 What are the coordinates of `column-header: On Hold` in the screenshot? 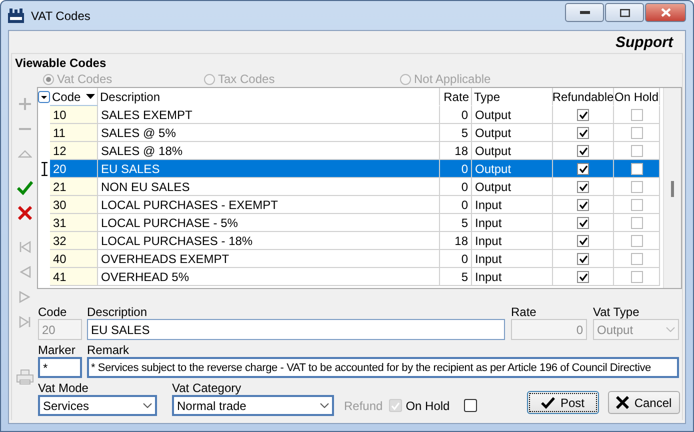 It's located at (637, 97).